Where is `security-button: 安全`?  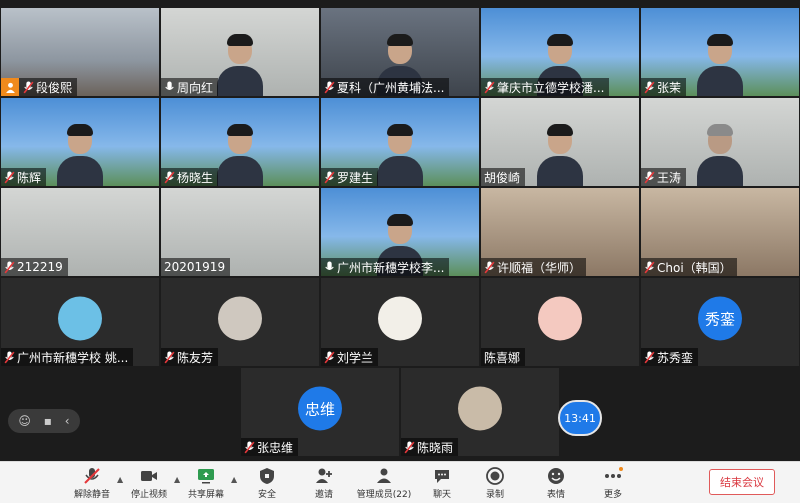
security-button: 安全 is located at coordinates (267, 482).